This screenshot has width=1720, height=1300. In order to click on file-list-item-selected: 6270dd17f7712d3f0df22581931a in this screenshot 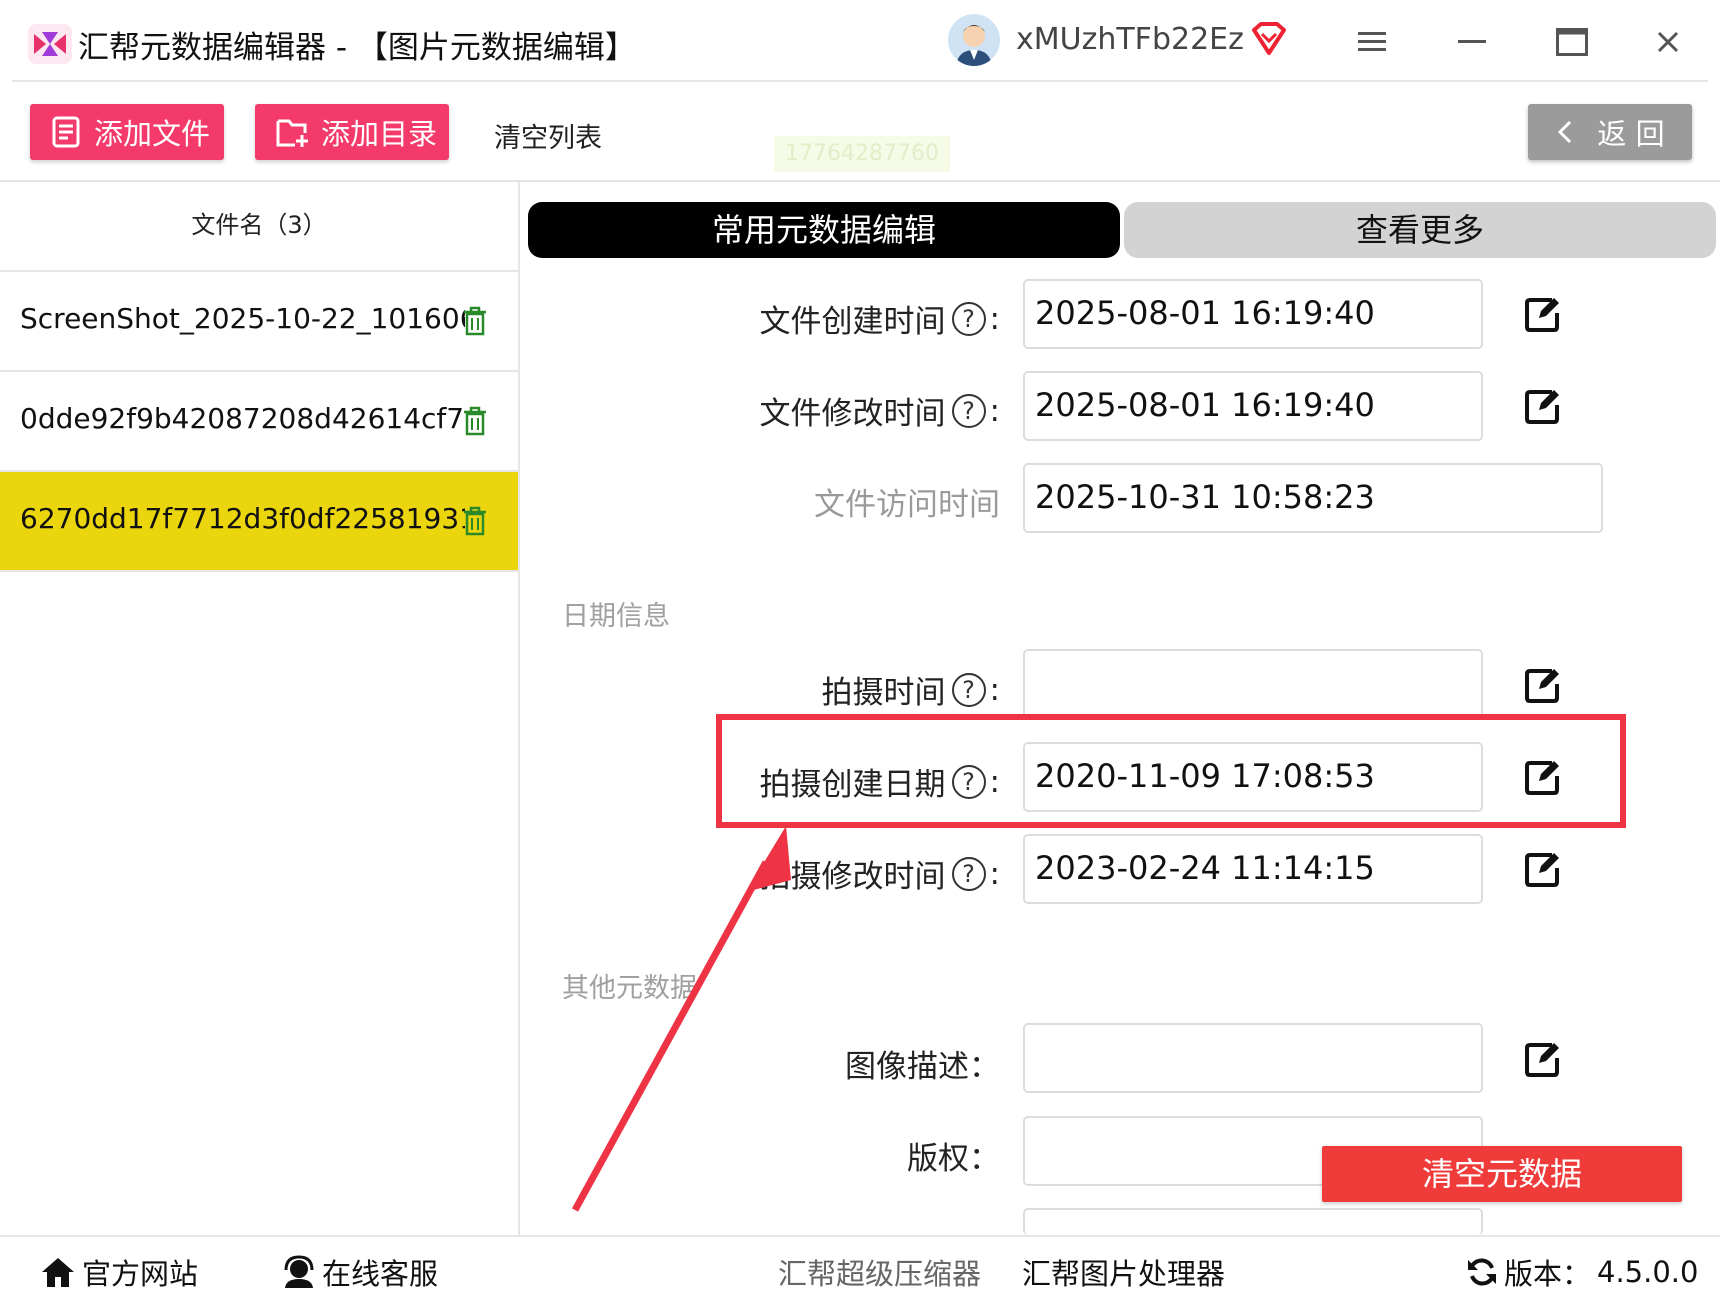, I will do `click(259, 522)`.